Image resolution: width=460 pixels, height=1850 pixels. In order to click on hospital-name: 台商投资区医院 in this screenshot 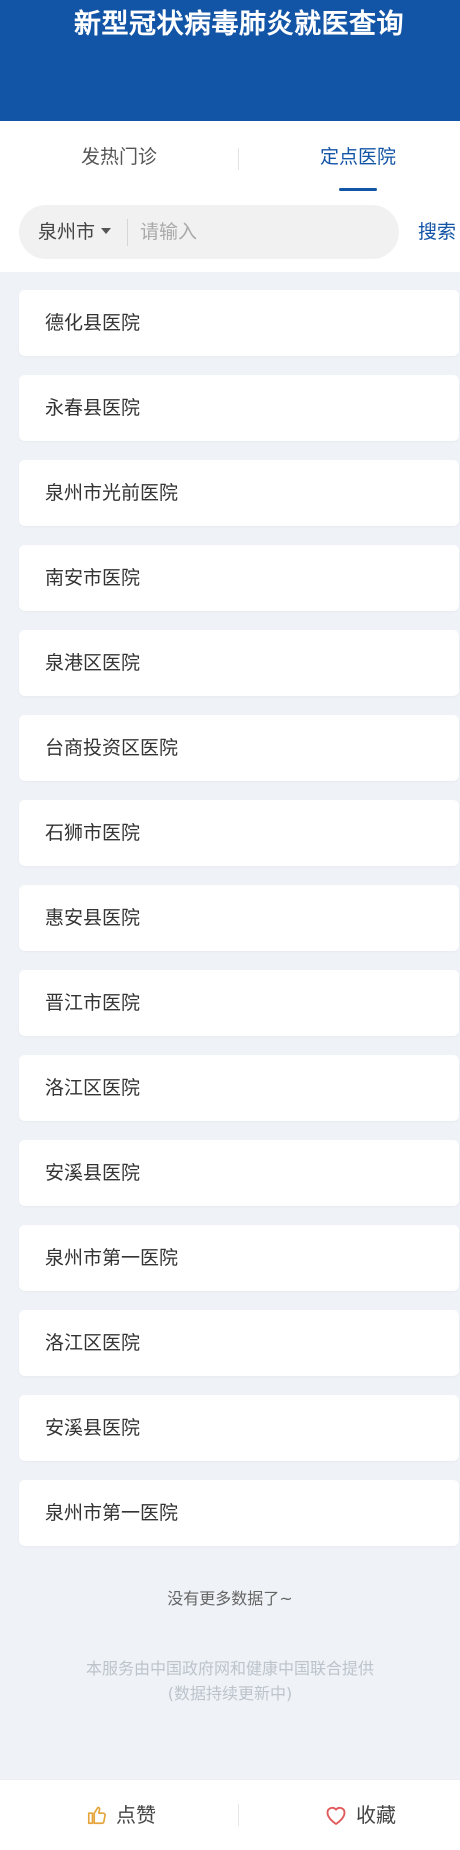, I will do `click(112, 748)`.